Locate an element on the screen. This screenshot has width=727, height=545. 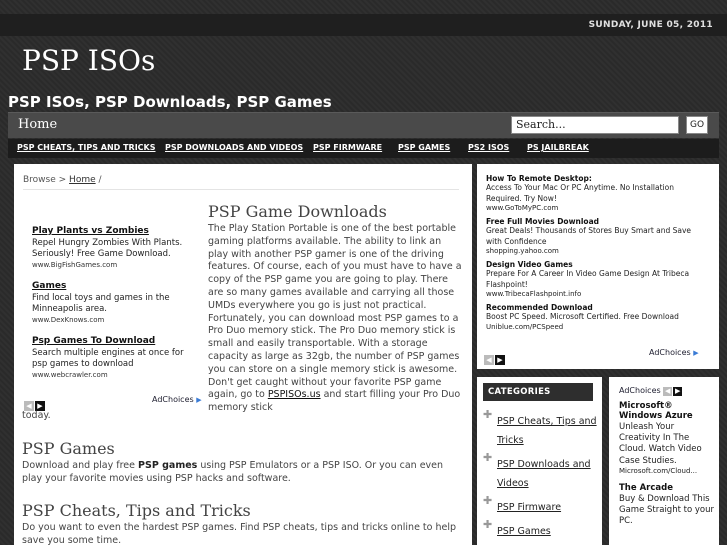
category-item: ✚ PSP Firmware is located at coordinates (540, 504).